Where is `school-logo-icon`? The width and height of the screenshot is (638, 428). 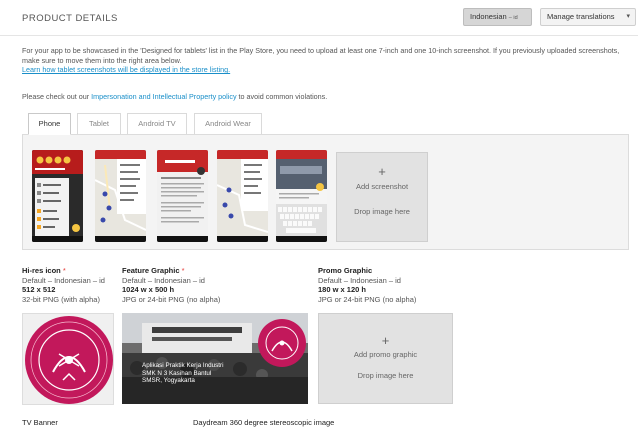
school-logo-icon is located at coordinates (69, 360).